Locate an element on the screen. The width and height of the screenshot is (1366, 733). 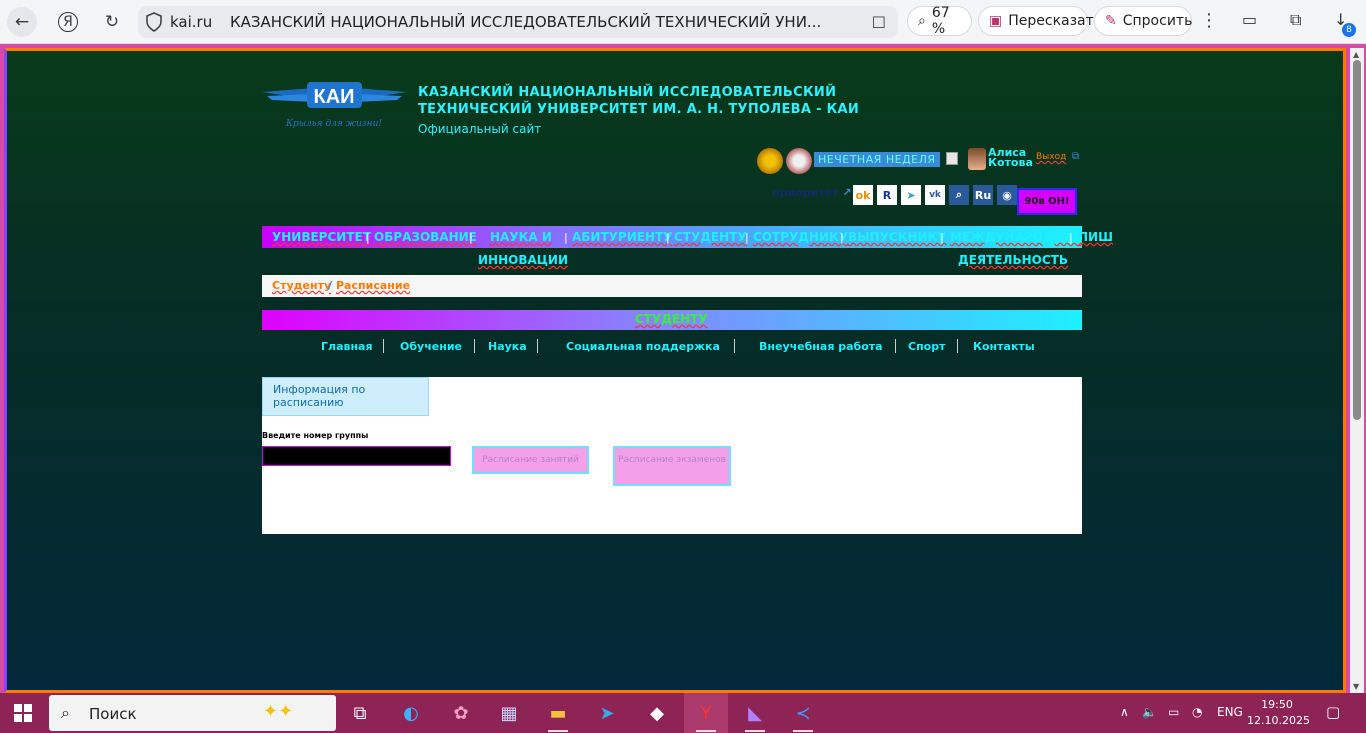
priority-link: приоритет ↗ is located at coordinates (812, 192).